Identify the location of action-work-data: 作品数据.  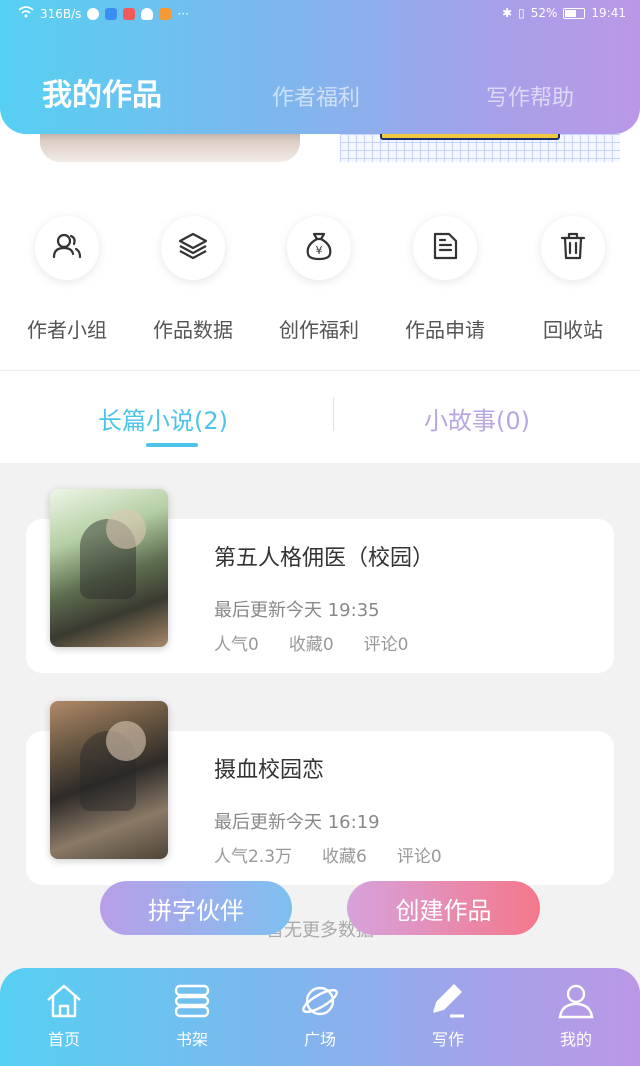
(193, 279).